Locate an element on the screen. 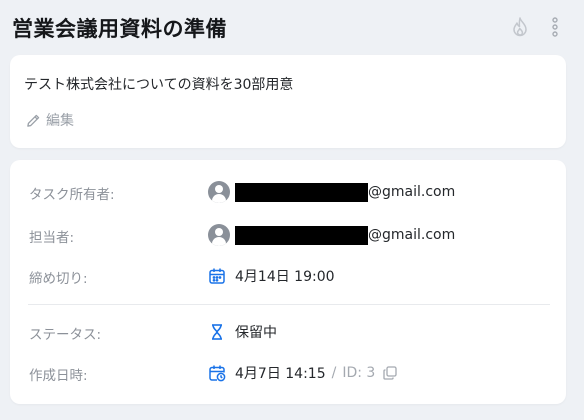 This screenshot has height=420, width=584. owner-label: タスク所有者: is located at coordinates (72, 195).